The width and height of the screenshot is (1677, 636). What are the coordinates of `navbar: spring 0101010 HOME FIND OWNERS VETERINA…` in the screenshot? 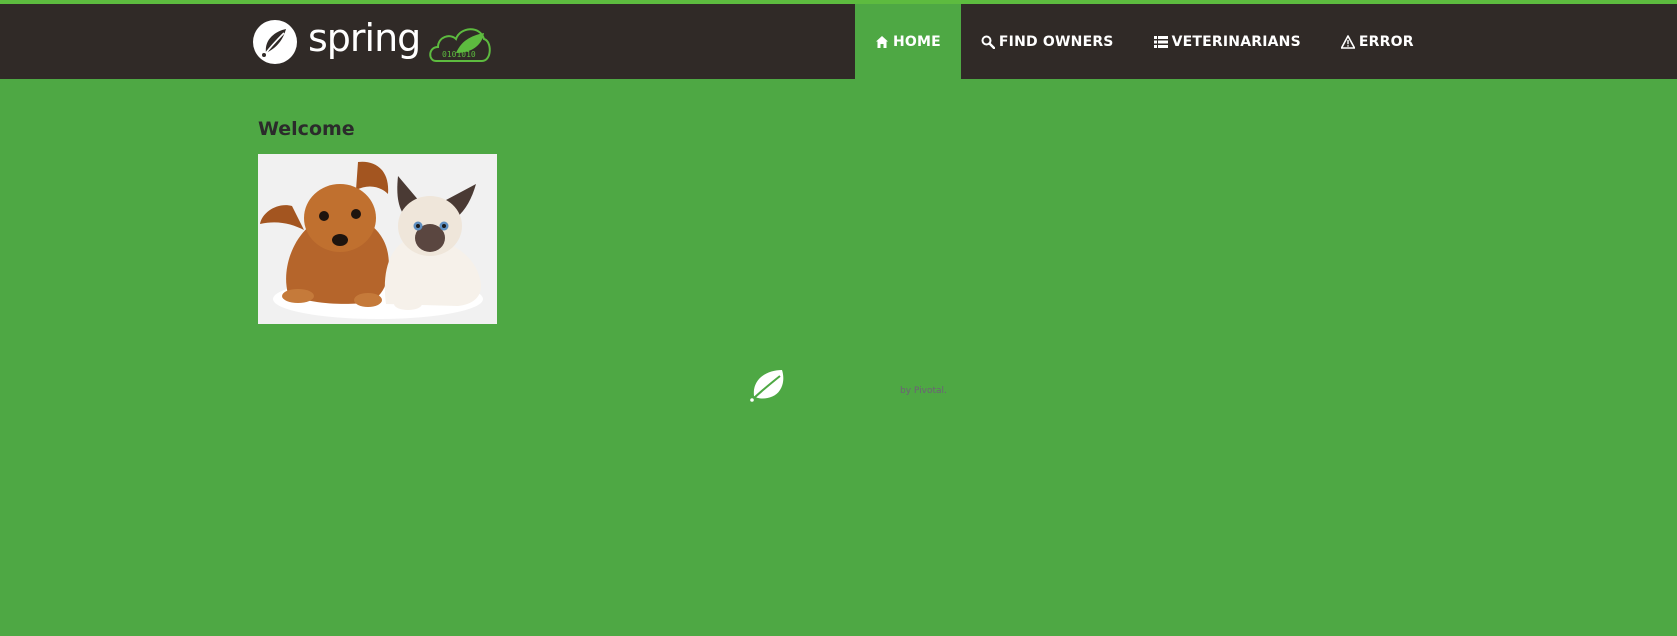 It's located at (838, 41).